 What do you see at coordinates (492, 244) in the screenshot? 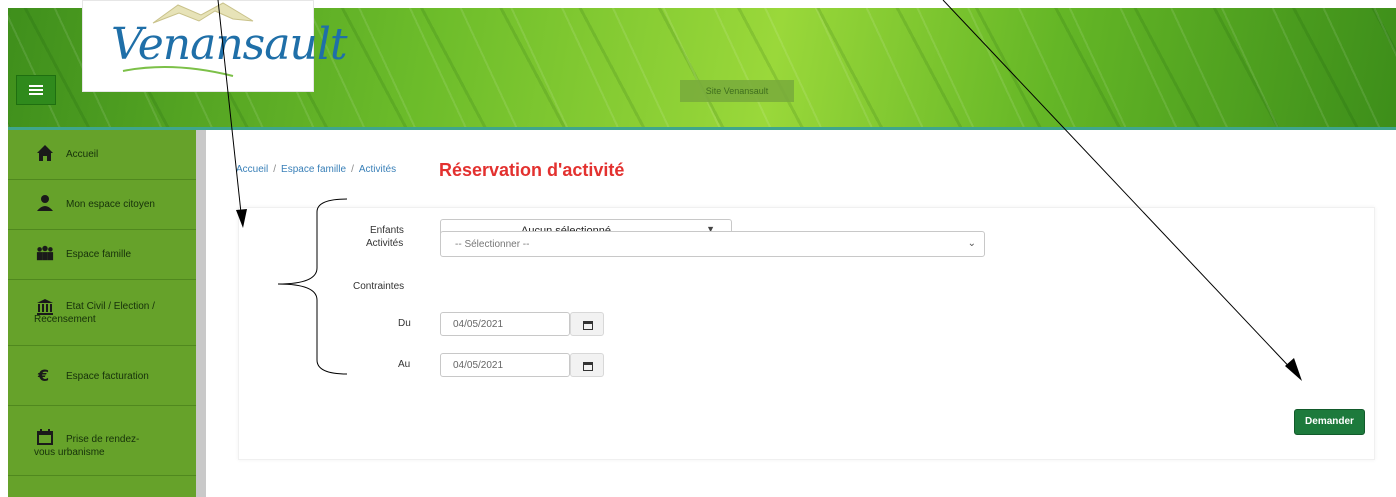
I see `activites-select-value: -- Sélectionner --` at bounding box center [492, 244].